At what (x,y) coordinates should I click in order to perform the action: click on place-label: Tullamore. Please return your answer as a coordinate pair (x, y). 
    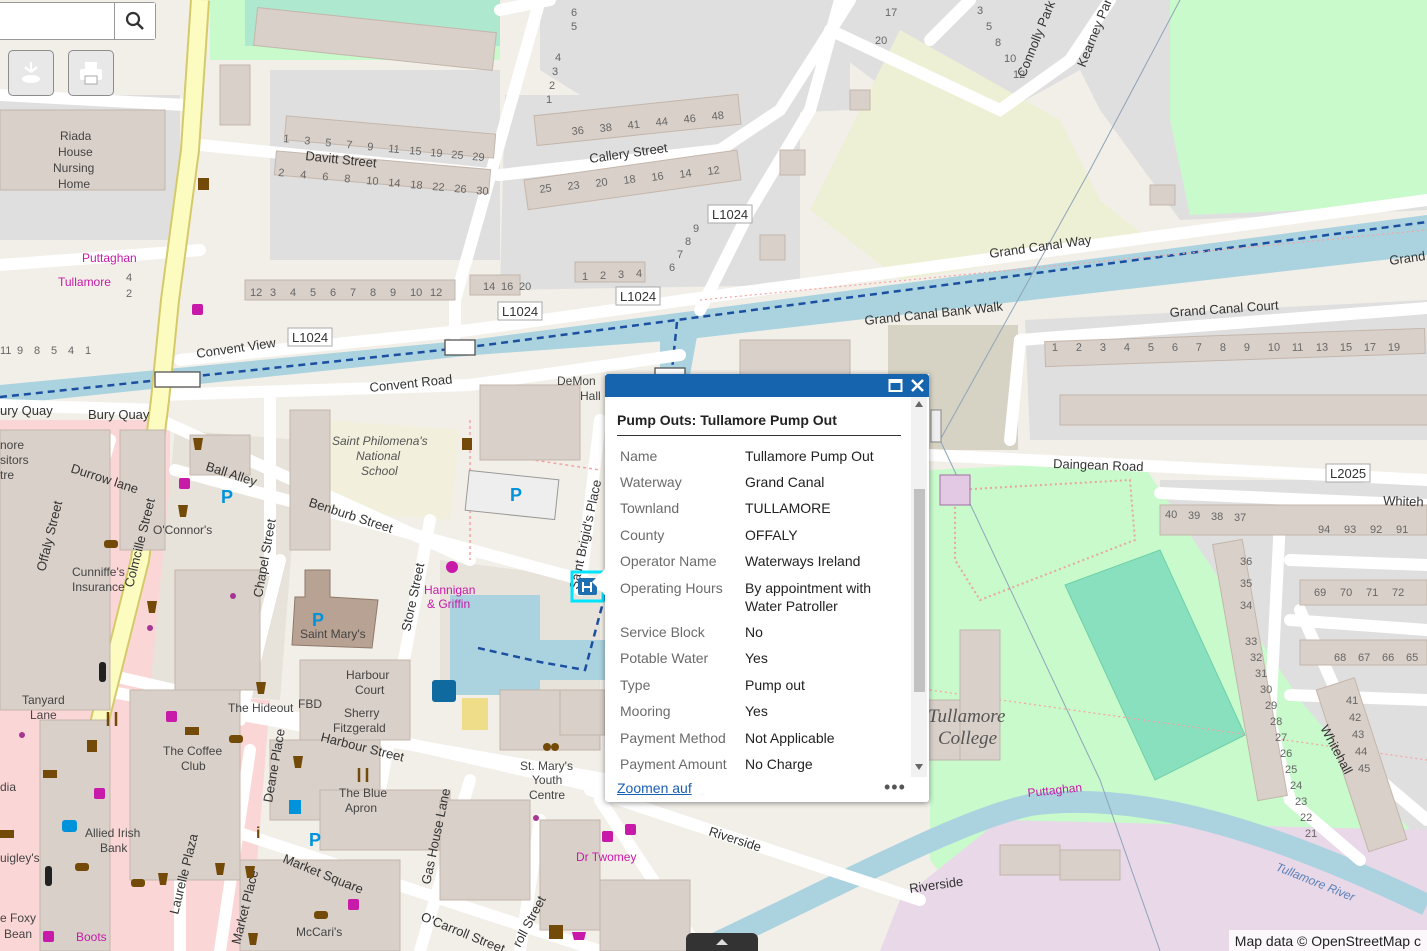
    Looking at the image, I should click on (966, 716).